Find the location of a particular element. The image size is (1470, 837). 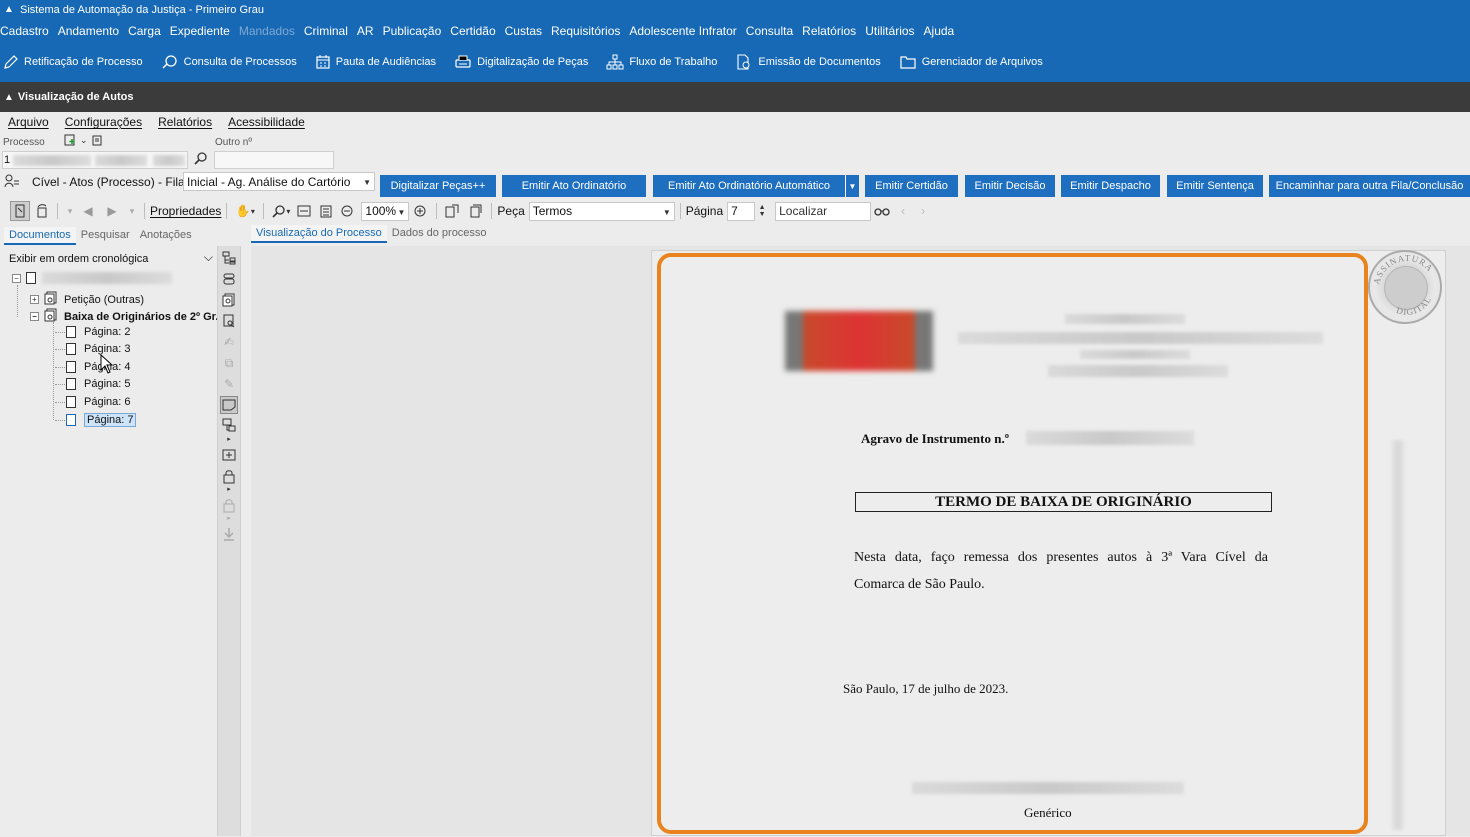

encaminhar-fila-button: Encaminhar para outra Fila/Conclusão is located at coordinates (1369, 186).